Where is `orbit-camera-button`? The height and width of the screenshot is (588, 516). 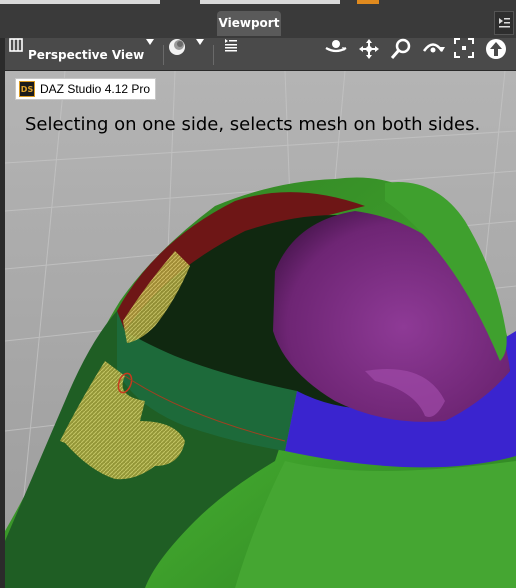
orbit-camera-button is located at coordinates (337, 54).